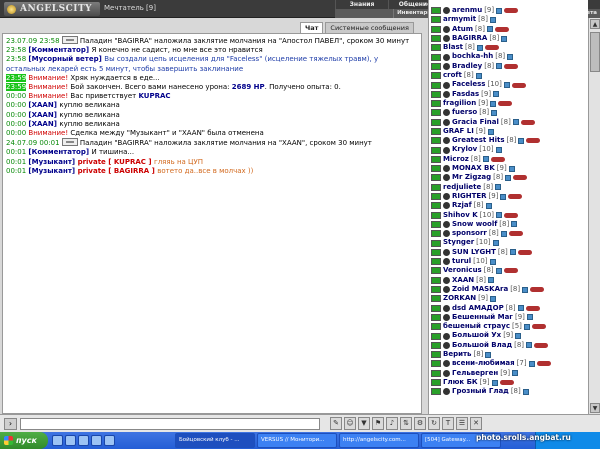 The image size is (600, 449). Describe the element at coordinates (458, 131) in the screenshot. I see `user-name: GRAF LI` at that location.